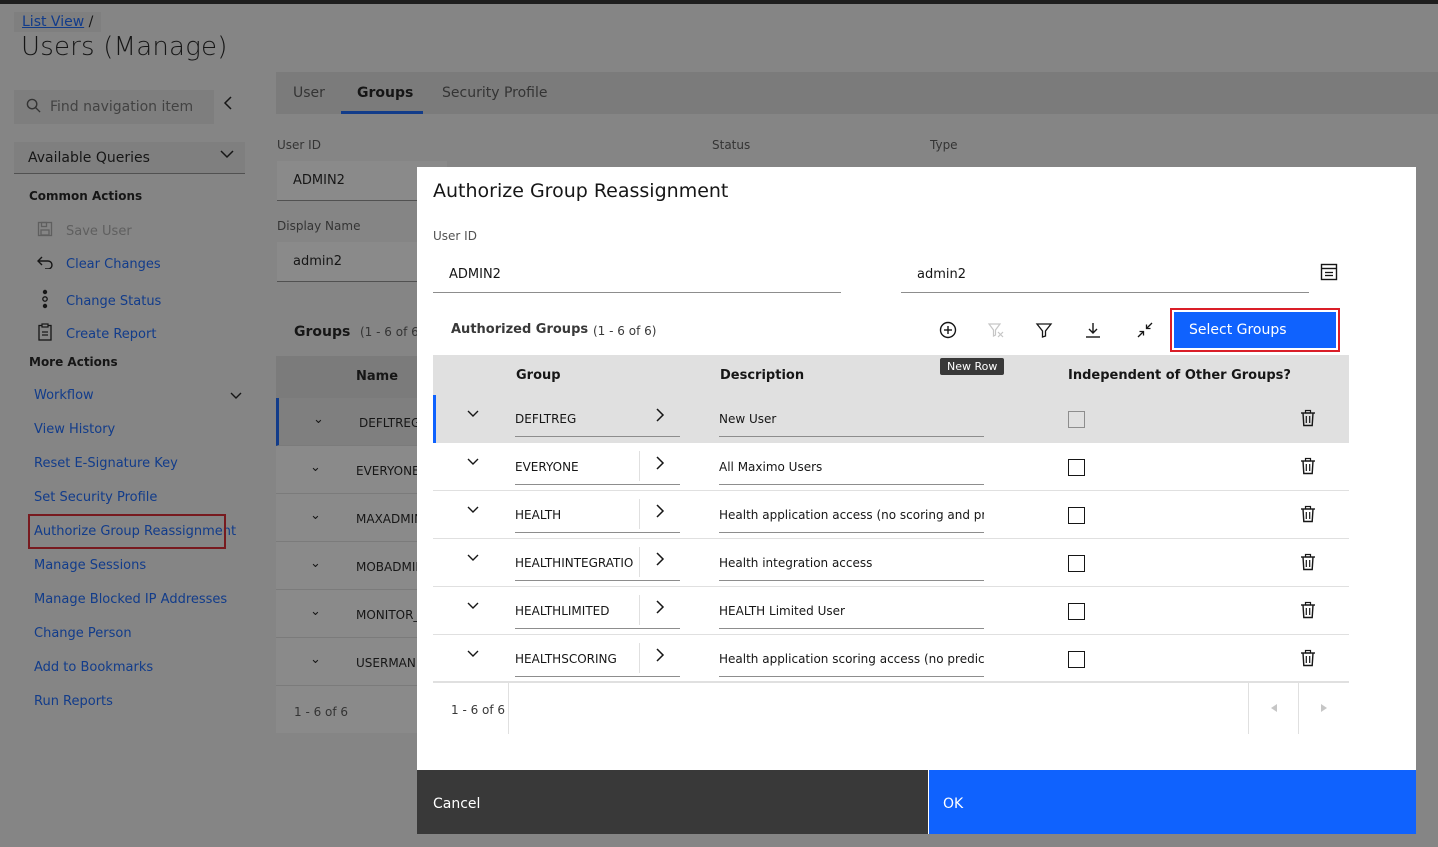 The height and width of the screenshot is (847, 1438). What do you see at coordinates (1044, 330) in the screenshot?
I see `filter-icon` at bounding box center [1044, 330].